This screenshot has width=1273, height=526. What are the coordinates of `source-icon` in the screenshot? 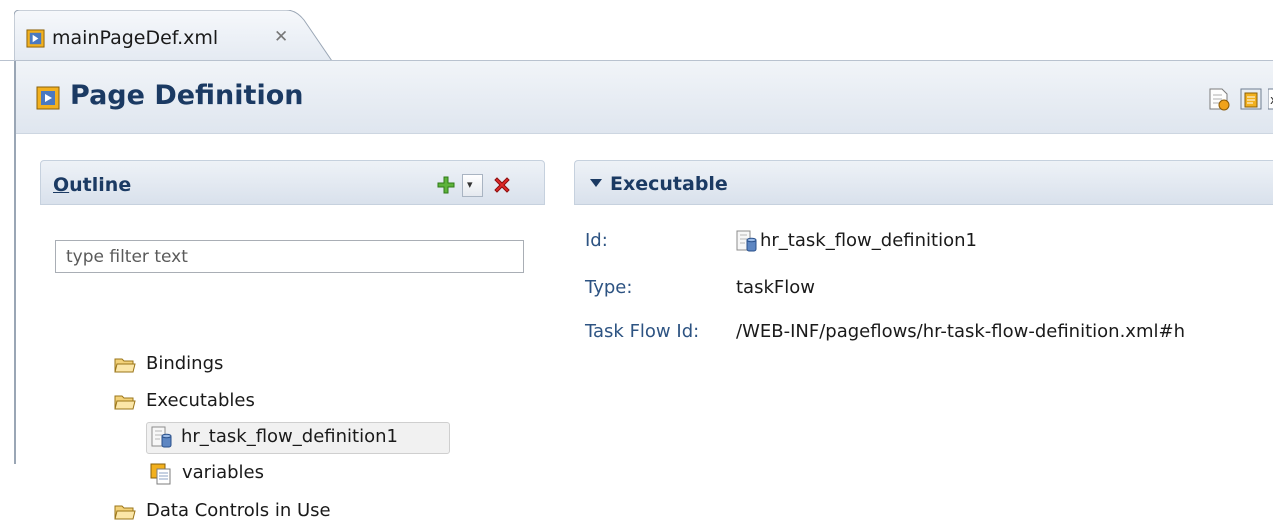 It's located at (1251, 99).